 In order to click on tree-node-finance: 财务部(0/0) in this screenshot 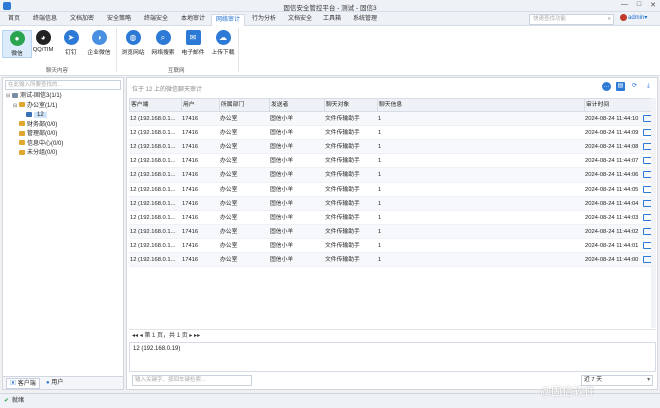, I will do `click(64, 126)`.